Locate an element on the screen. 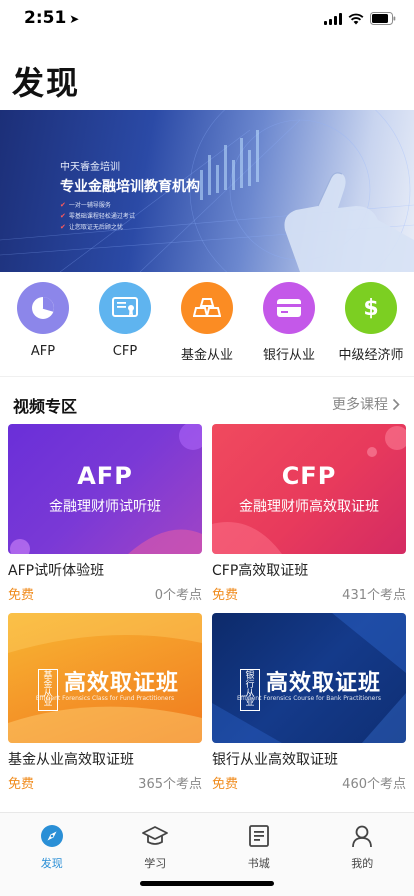  course-card-afp: AFP 金融理财师试听班 AFP试听体验班 免费 0个考点 is located at coordinates (105, 513).